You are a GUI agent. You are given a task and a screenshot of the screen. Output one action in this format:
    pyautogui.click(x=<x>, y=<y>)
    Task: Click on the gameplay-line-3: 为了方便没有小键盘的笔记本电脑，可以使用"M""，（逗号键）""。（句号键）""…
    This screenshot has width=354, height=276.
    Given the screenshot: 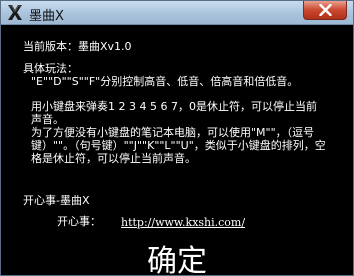 What is the action you would take?
    pyautogui.click(x=178, y=145)
    